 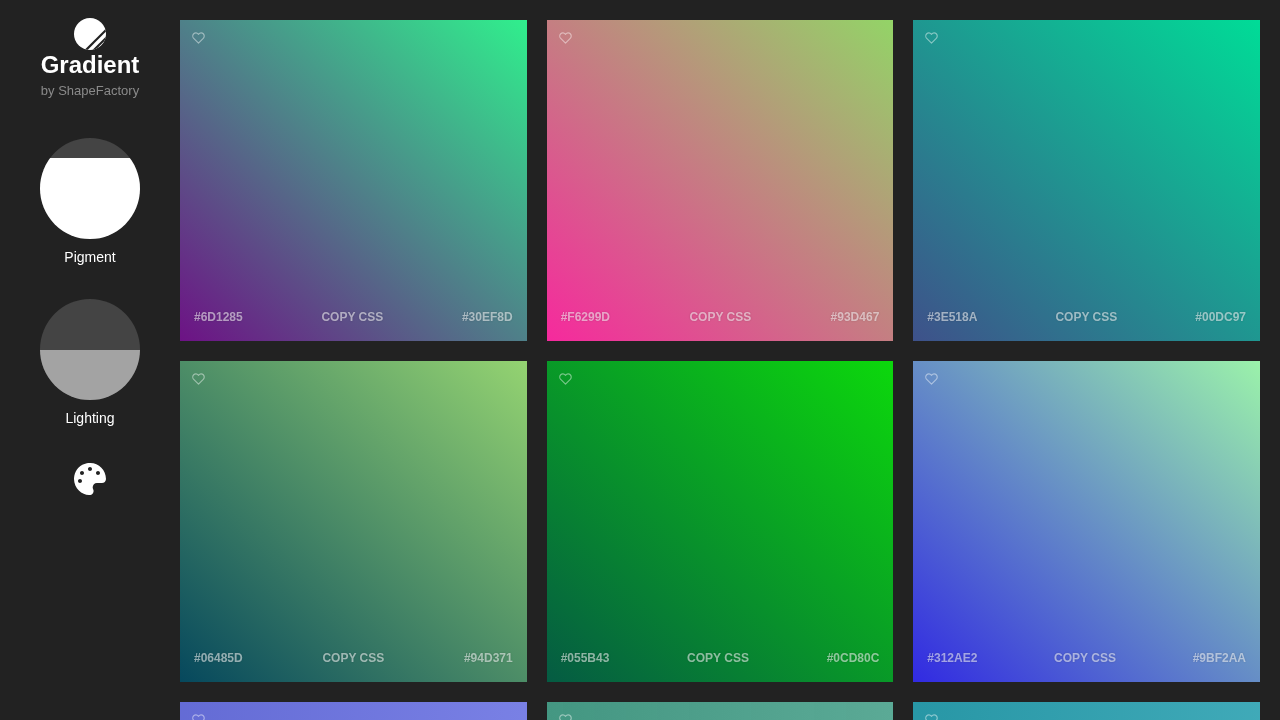 What do you see at coordinates (952, 317) in the screenshot?
I see `start-hex-code: #3E518A` at bounding box center [952, 317].